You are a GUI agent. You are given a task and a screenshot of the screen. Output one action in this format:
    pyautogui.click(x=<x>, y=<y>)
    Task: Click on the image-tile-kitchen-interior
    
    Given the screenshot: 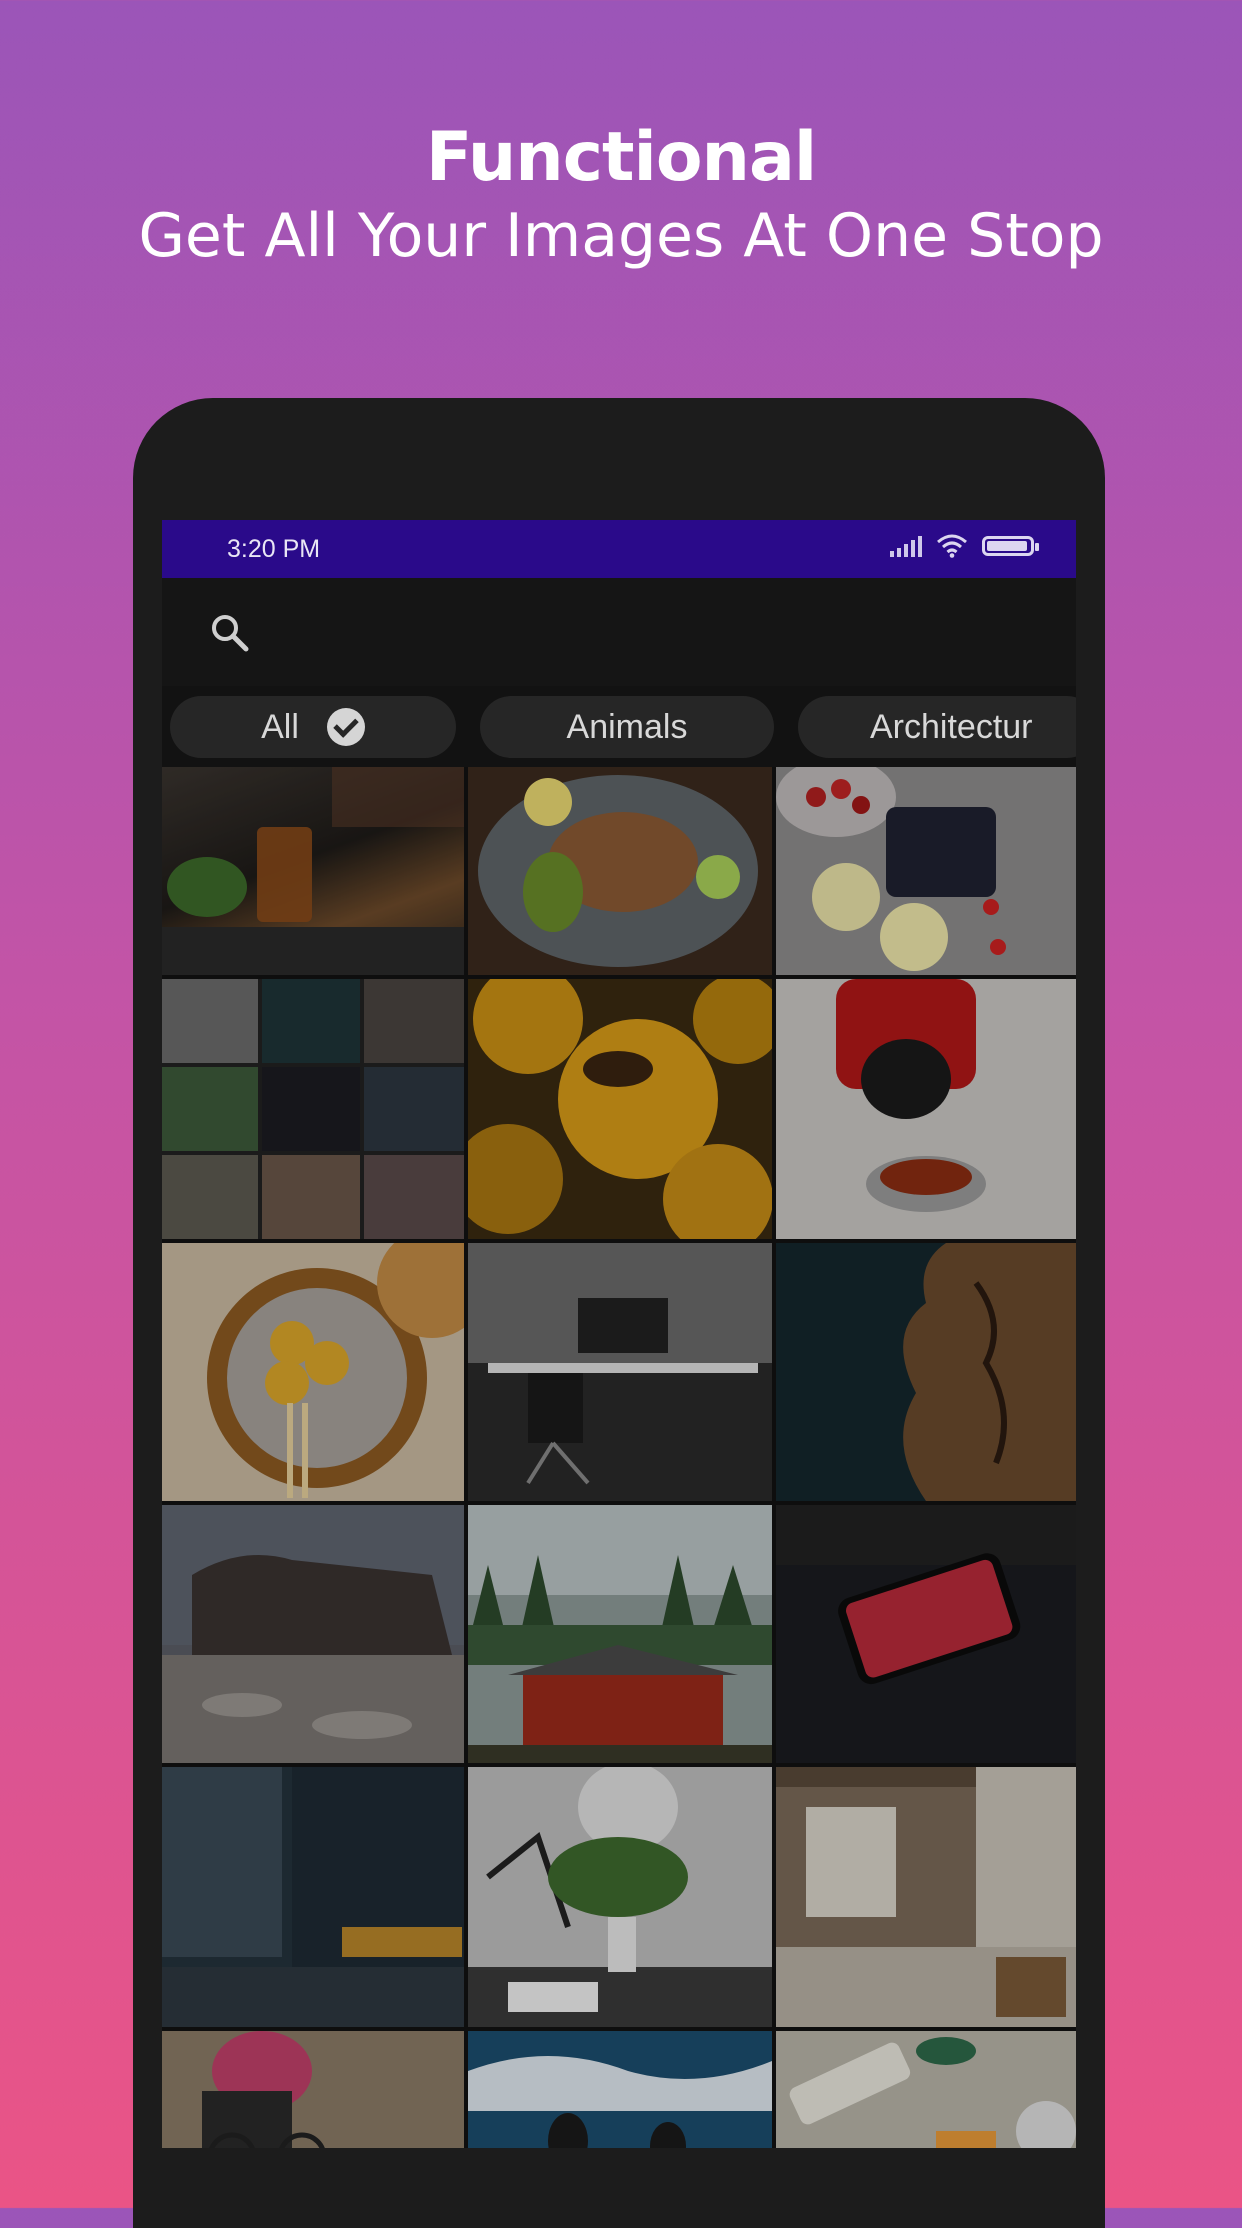 What is the action you would take?
    pyautogui.click(x=926, y=1897)
    